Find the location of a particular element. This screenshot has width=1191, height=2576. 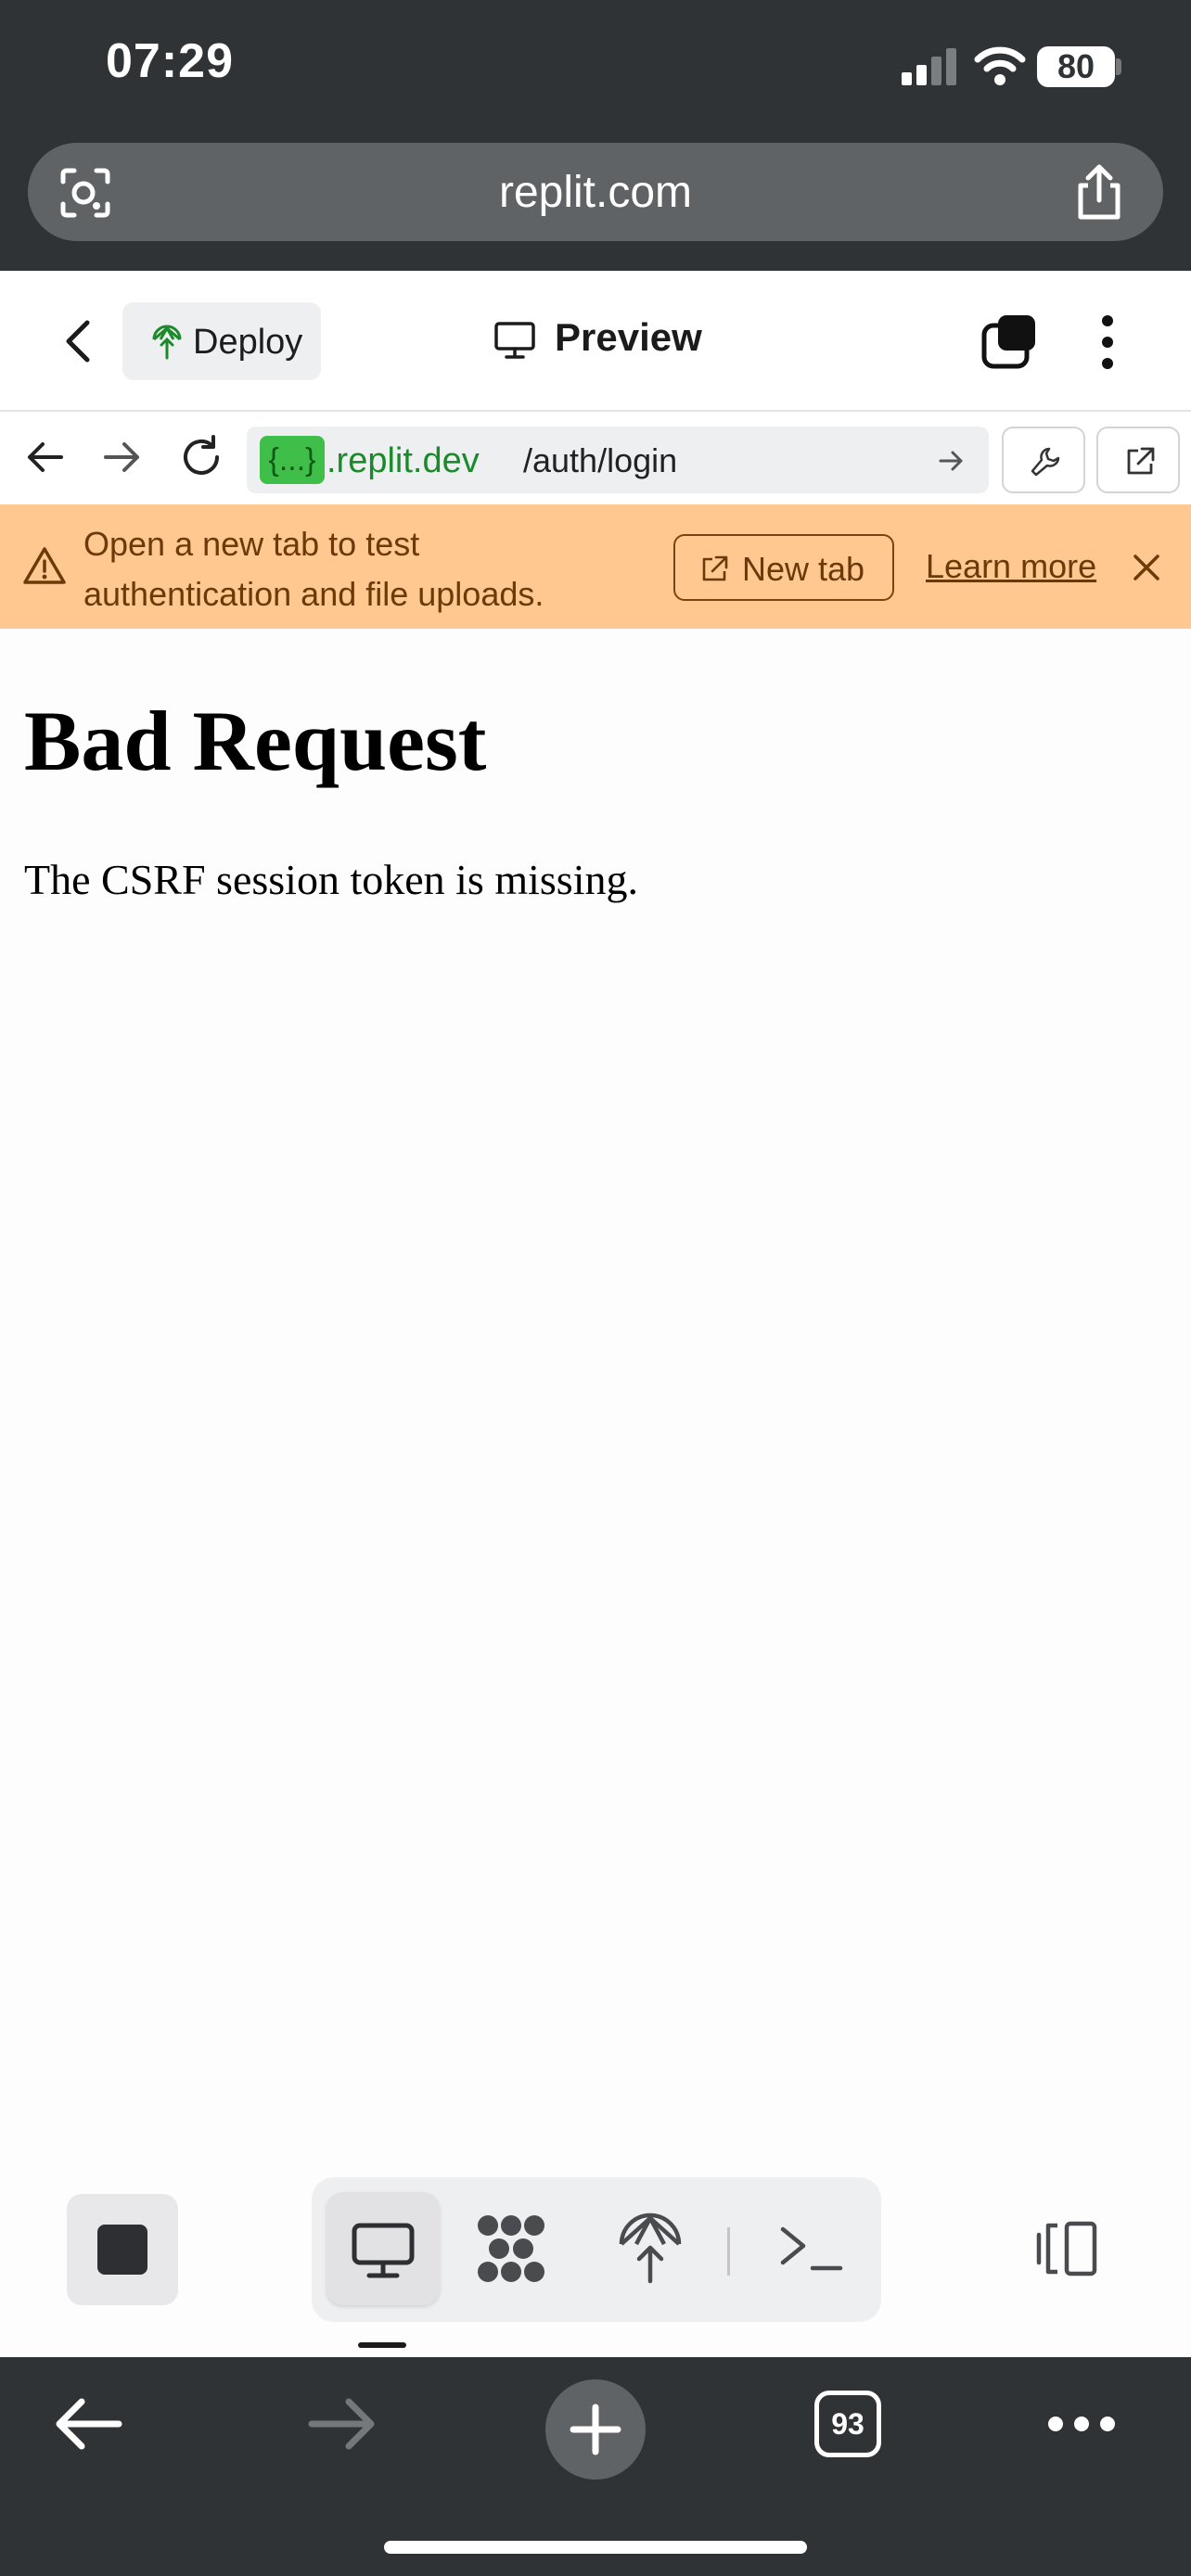

home-indicator is located at coordinates (595, 2547).